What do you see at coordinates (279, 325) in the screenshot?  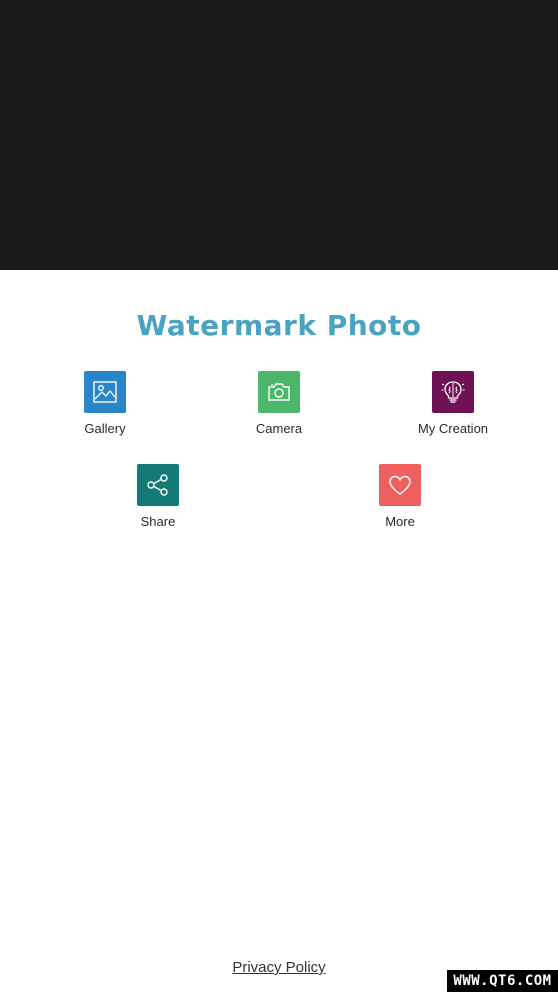 I see `app-title: Watermark Photo` at bounding box center [279, 325].